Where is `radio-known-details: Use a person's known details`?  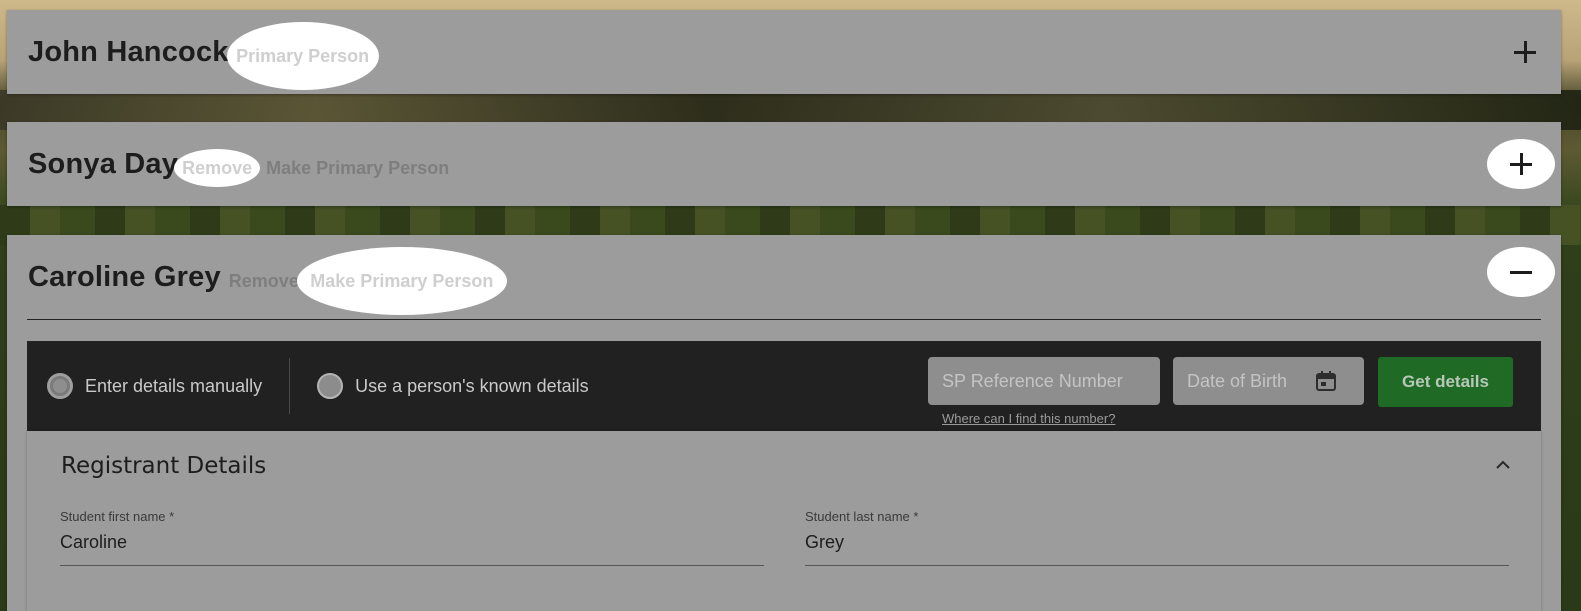
radio-known-details: Use a person's known details is located at coordinates (453, 386).